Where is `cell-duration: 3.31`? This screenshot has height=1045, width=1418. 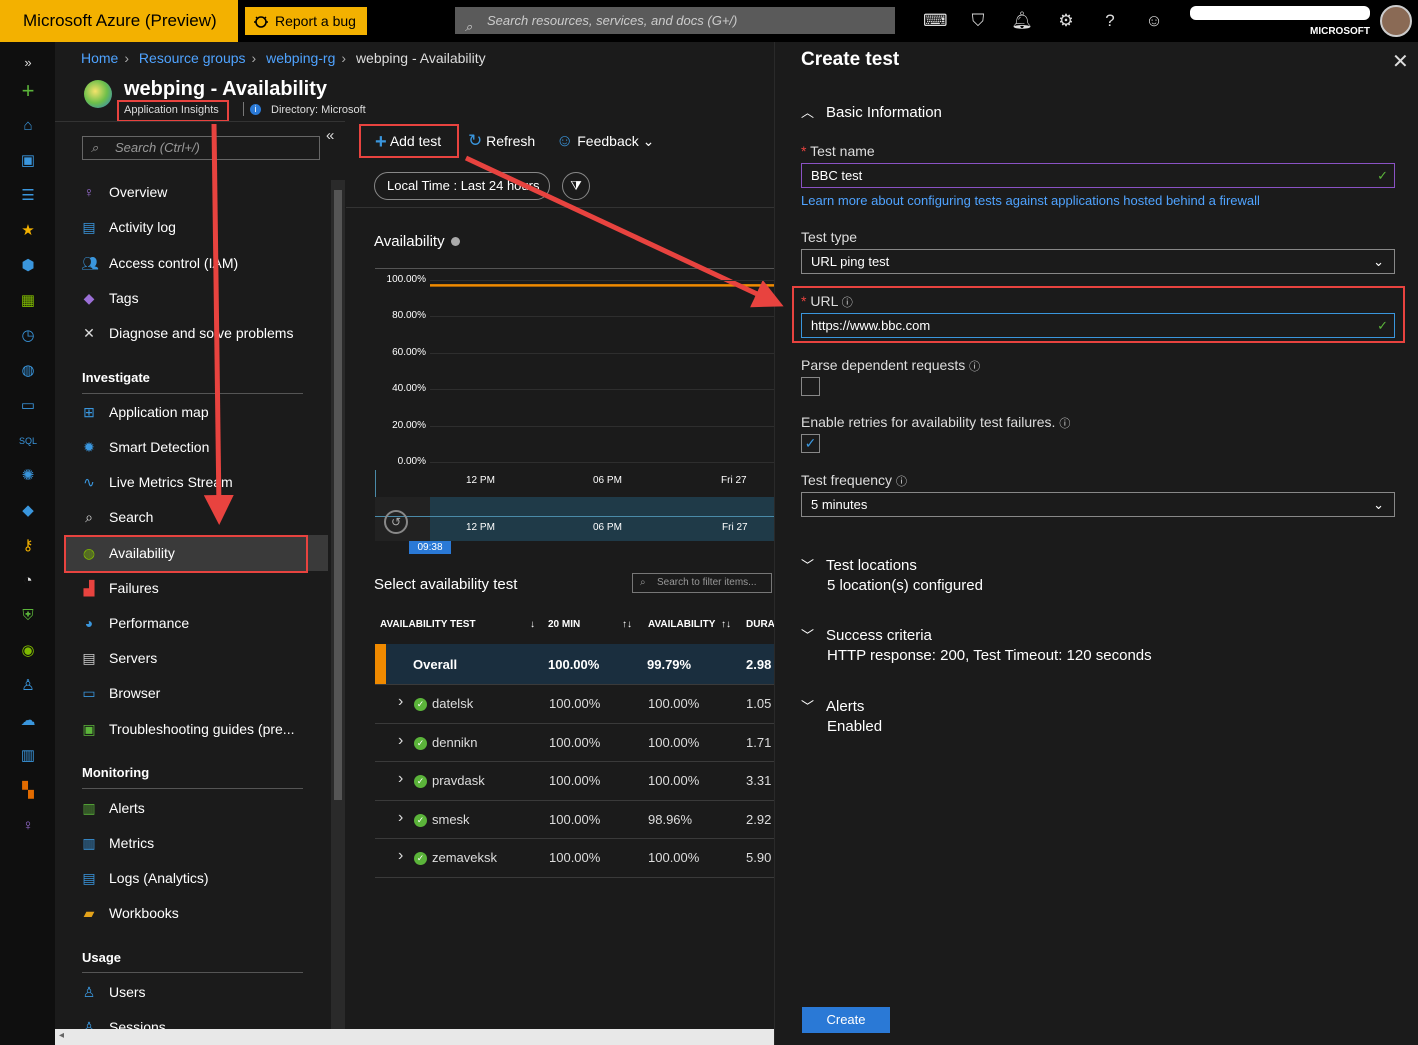
cell-duration: 3.31 is located at coordinates (759, 780).